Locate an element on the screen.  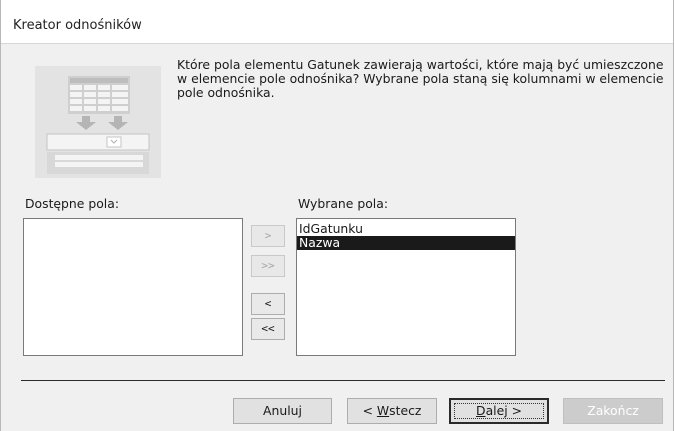
dialog-header: Kreator odnośników is located at coordinates (337, 22).